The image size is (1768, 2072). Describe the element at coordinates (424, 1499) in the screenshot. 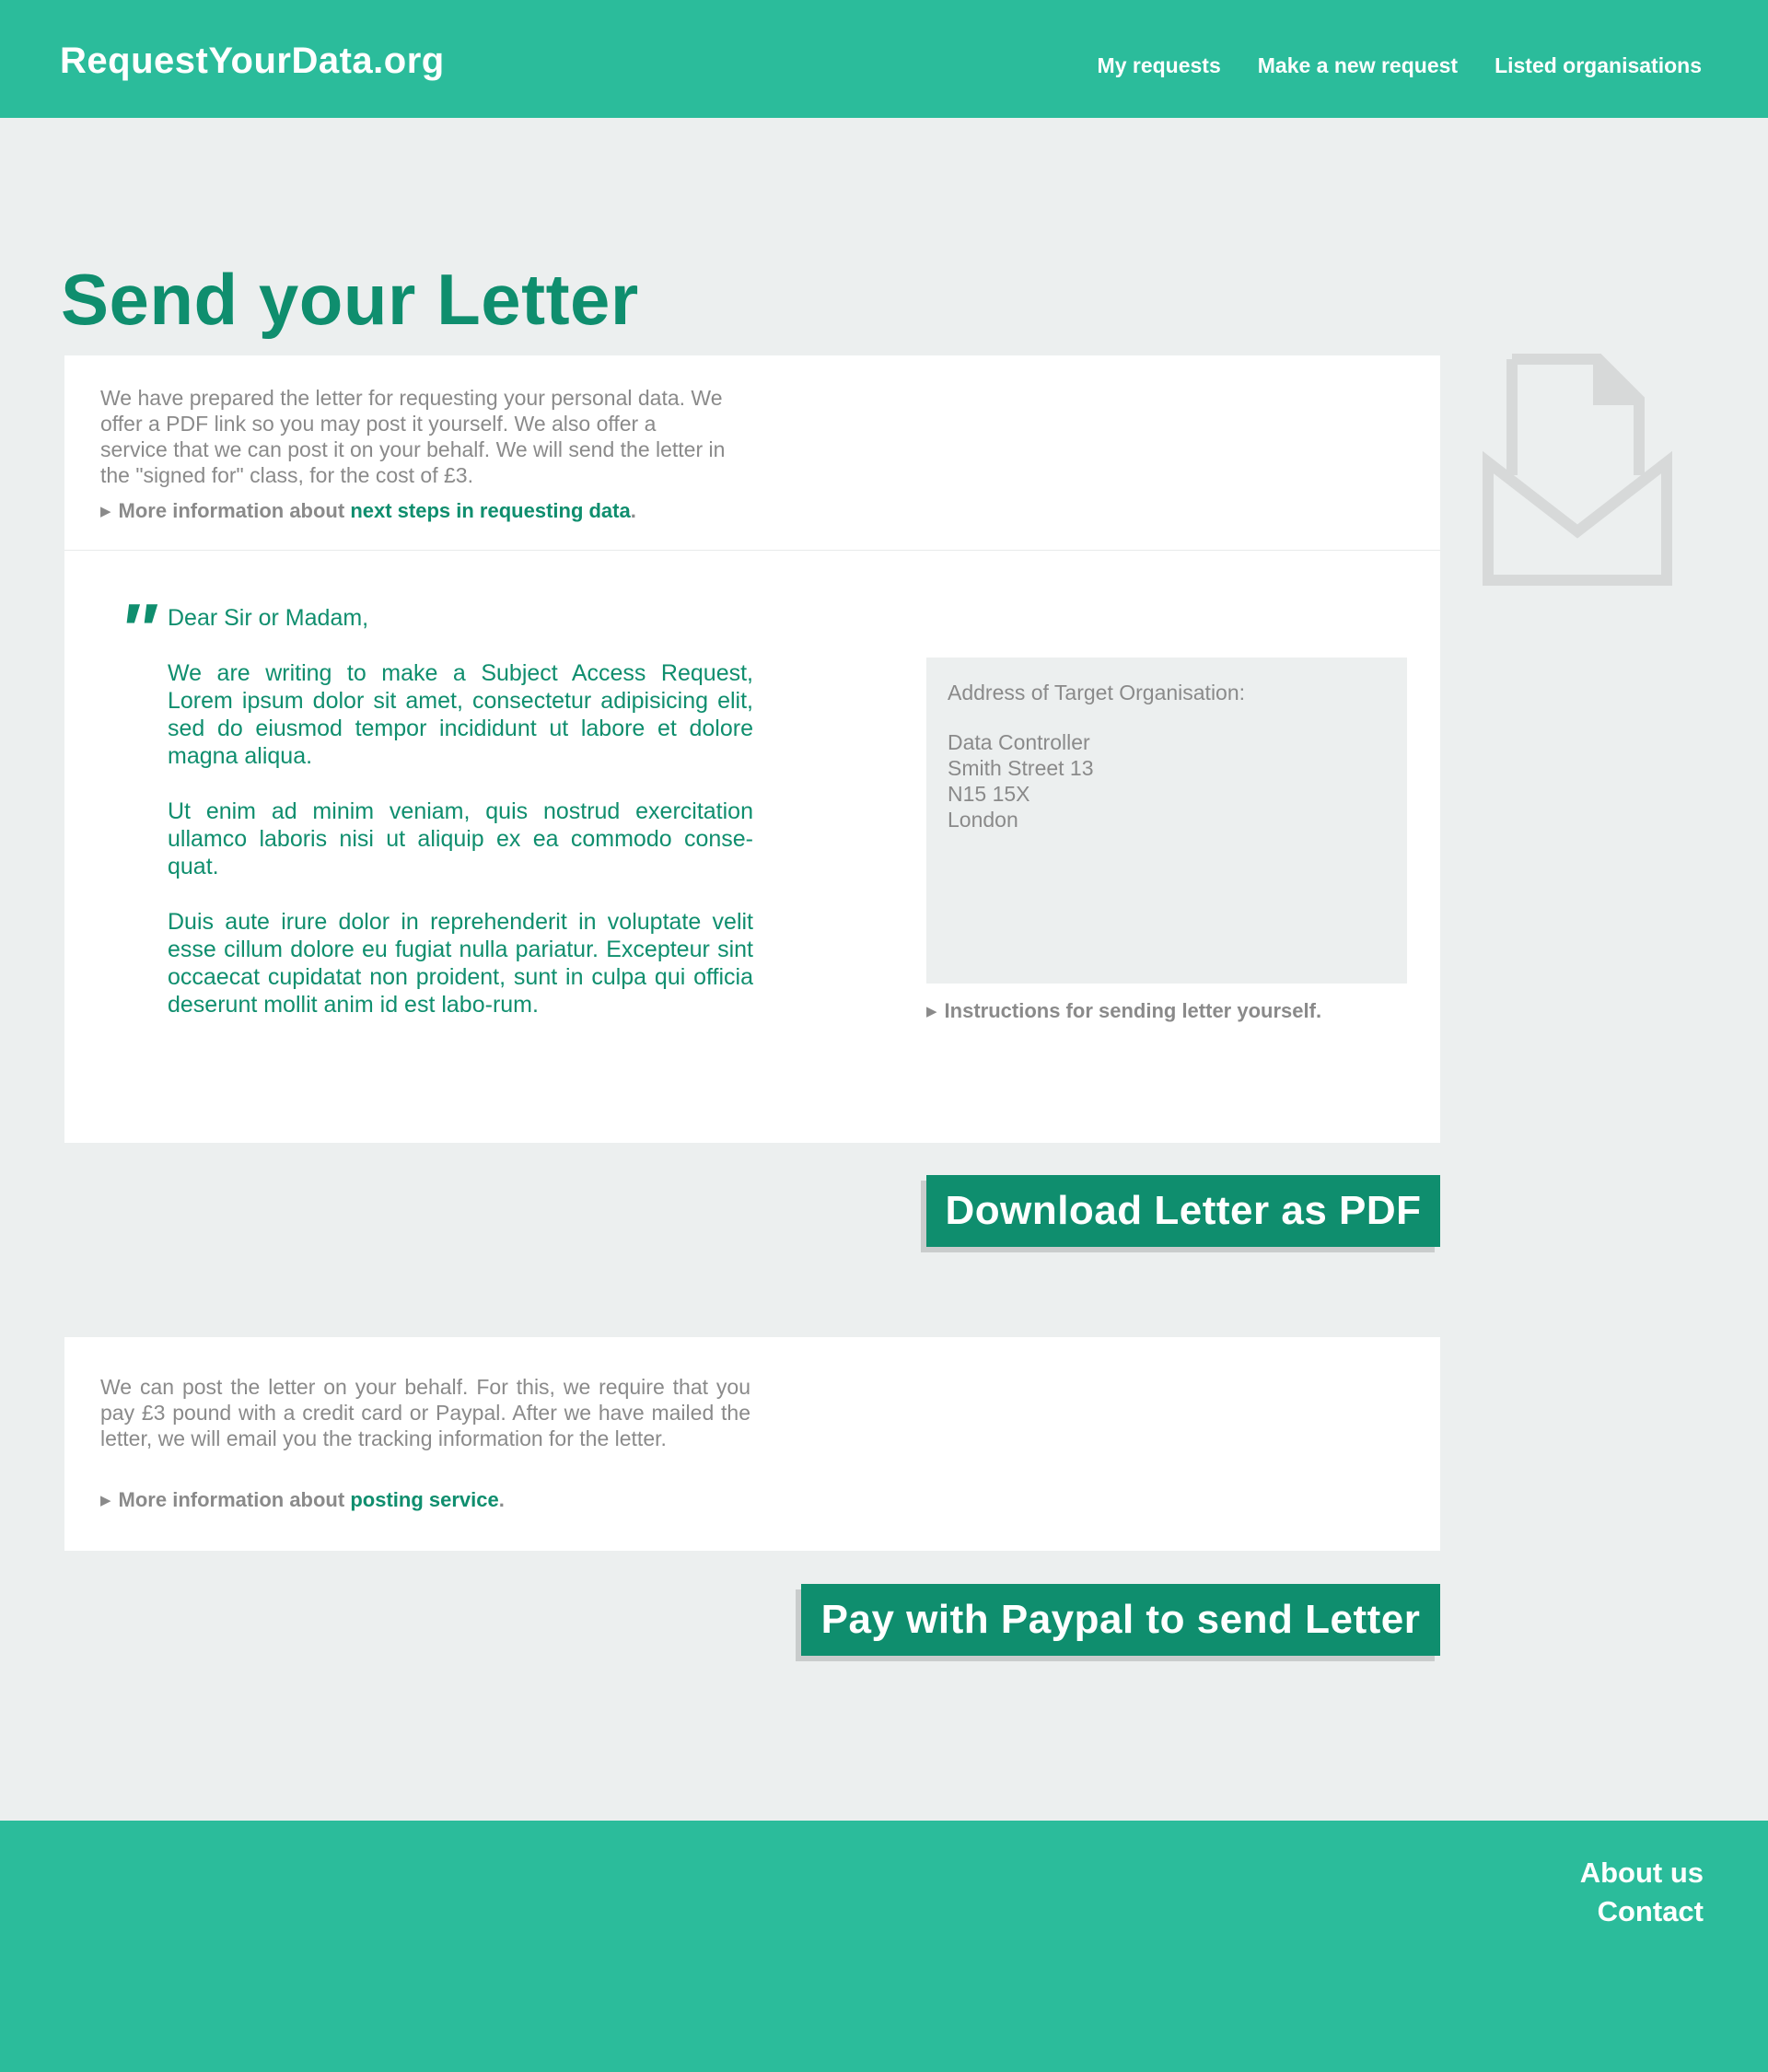

I see `posting-service-link: posting service` at that location.